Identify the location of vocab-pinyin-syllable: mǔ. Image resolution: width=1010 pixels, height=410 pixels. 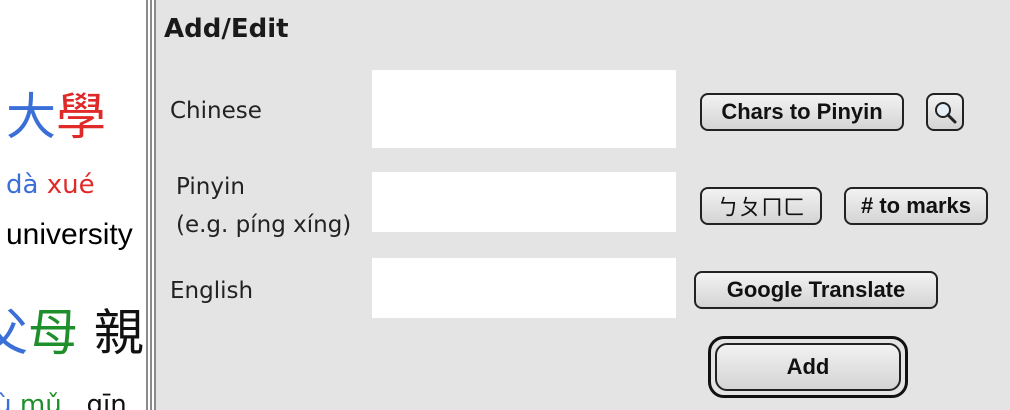
(40, 400).